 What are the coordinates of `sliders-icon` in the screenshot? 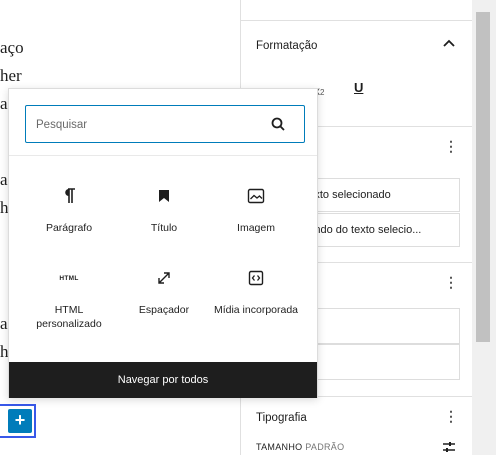 It's located at (449, 447).